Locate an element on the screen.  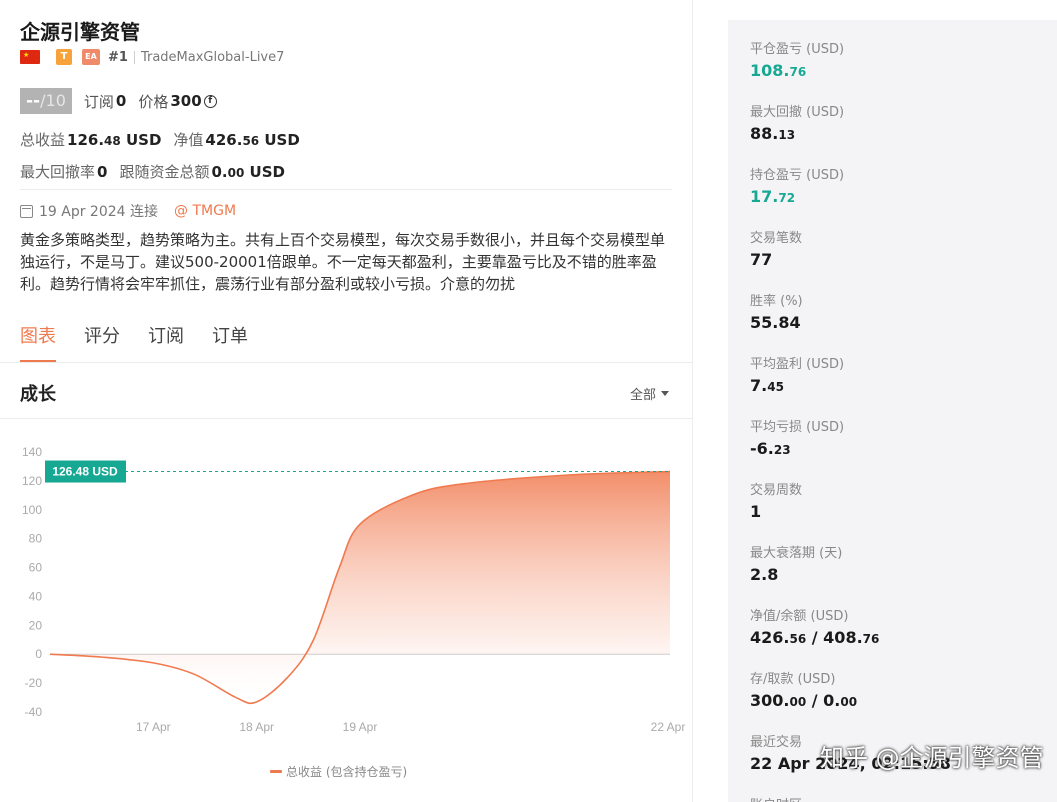
metric-value: 88.13 is located at coordinates (773, 133).